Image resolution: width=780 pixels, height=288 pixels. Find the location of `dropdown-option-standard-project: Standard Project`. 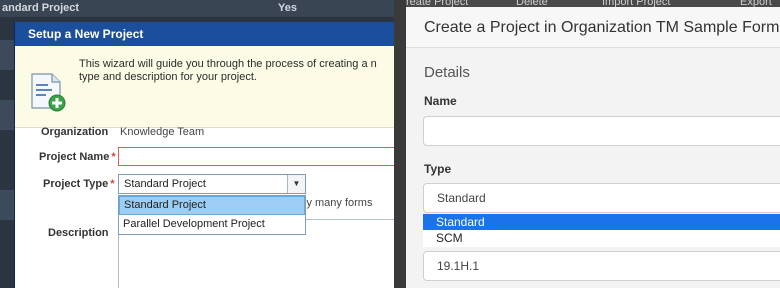

dropdown-option-standard-project: Standard Project is located at coordinates (212, 205).